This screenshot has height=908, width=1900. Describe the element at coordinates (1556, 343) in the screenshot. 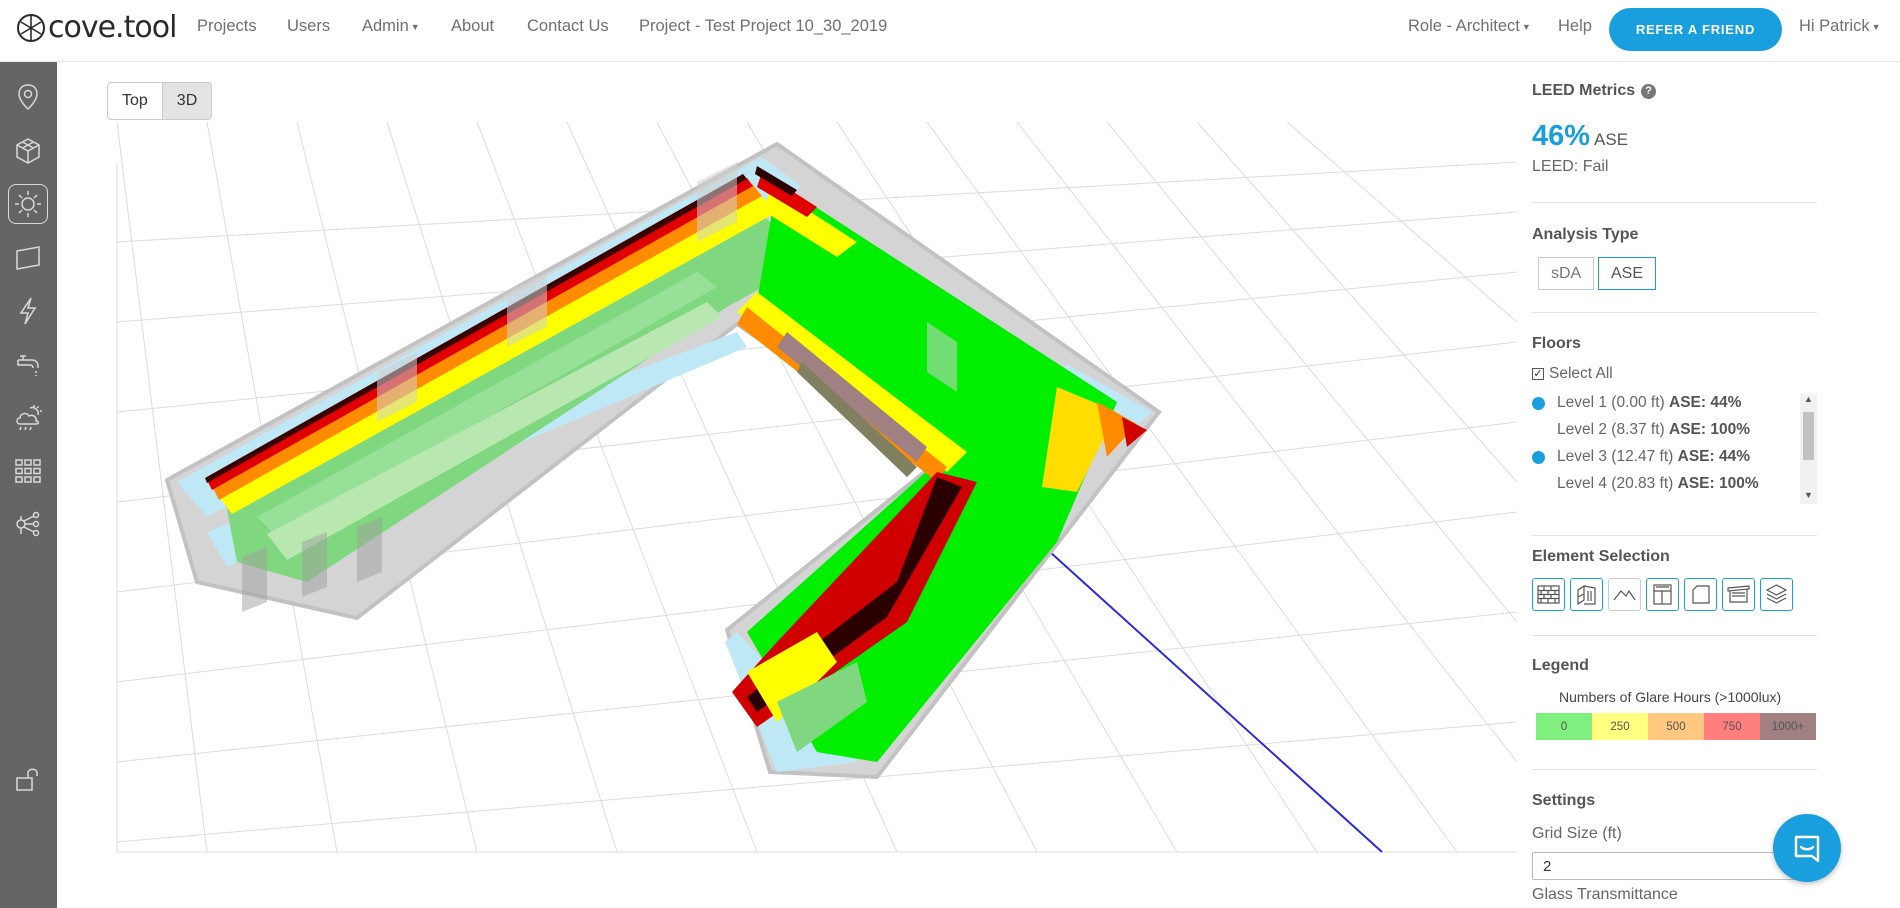

I see `floors-title: Floors` at that location.